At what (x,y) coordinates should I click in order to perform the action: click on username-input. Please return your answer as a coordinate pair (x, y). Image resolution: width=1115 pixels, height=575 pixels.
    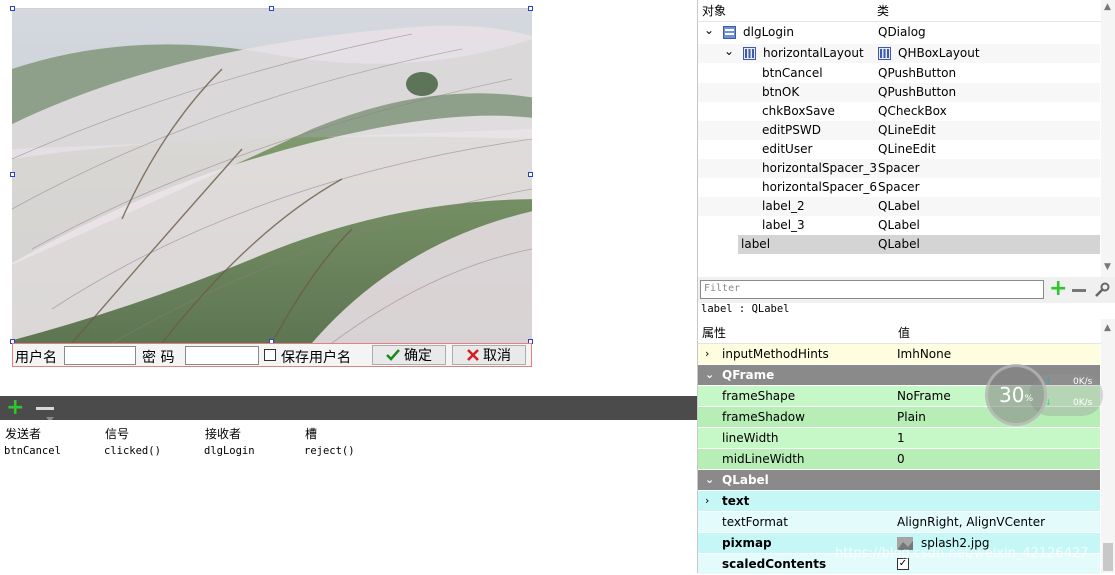
    Looking at the image, I should click on (100, 355).